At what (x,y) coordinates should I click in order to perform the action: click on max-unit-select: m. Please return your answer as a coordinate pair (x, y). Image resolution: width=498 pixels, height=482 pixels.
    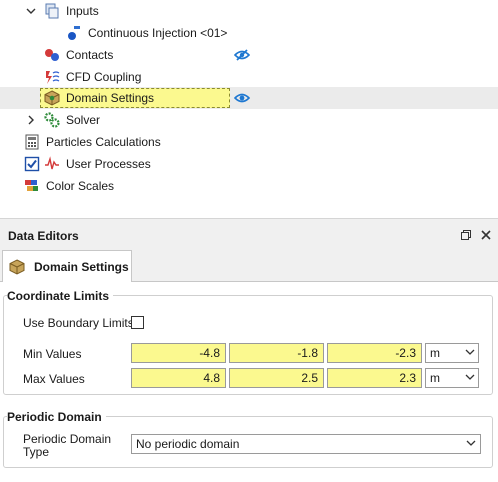
    Looking at the image, I should click on (452, 378).